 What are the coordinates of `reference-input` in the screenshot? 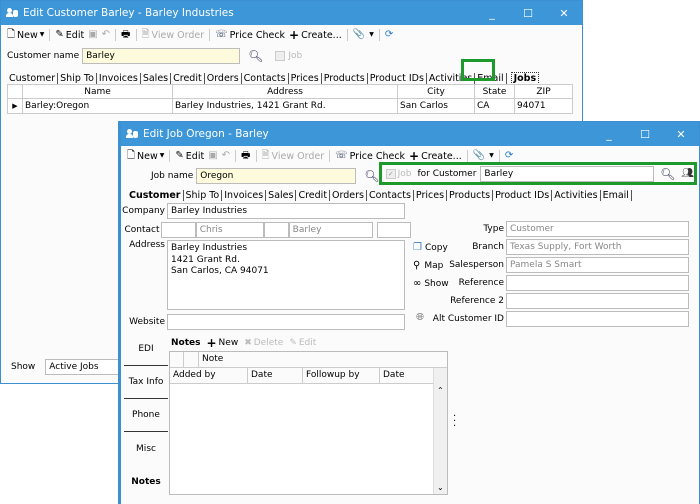 It's located at (597, 282).